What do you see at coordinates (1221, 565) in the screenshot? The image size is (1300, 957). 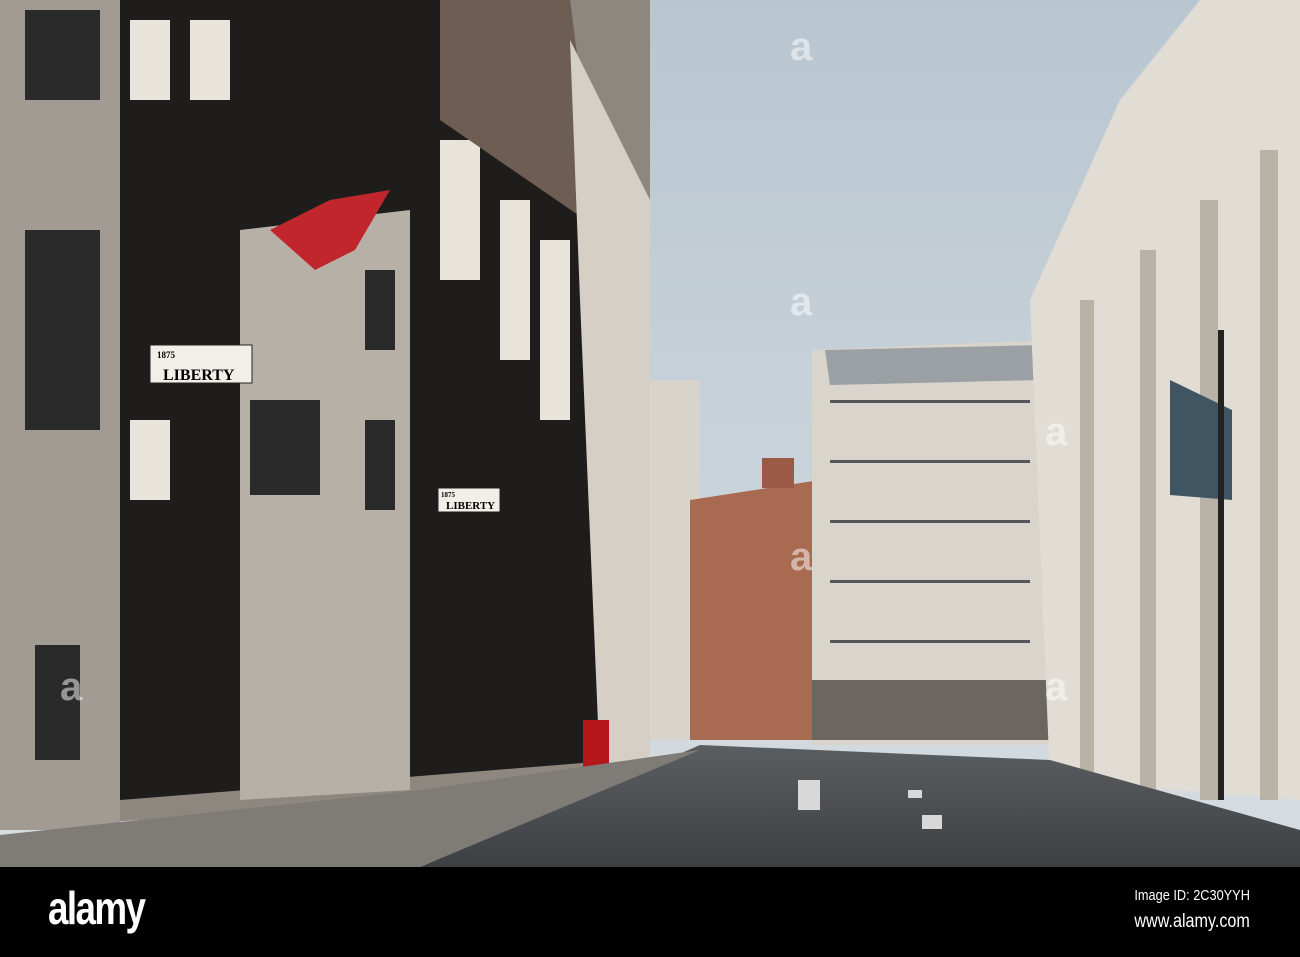 I see `street-lamp` at bounding box center [1221, 565].